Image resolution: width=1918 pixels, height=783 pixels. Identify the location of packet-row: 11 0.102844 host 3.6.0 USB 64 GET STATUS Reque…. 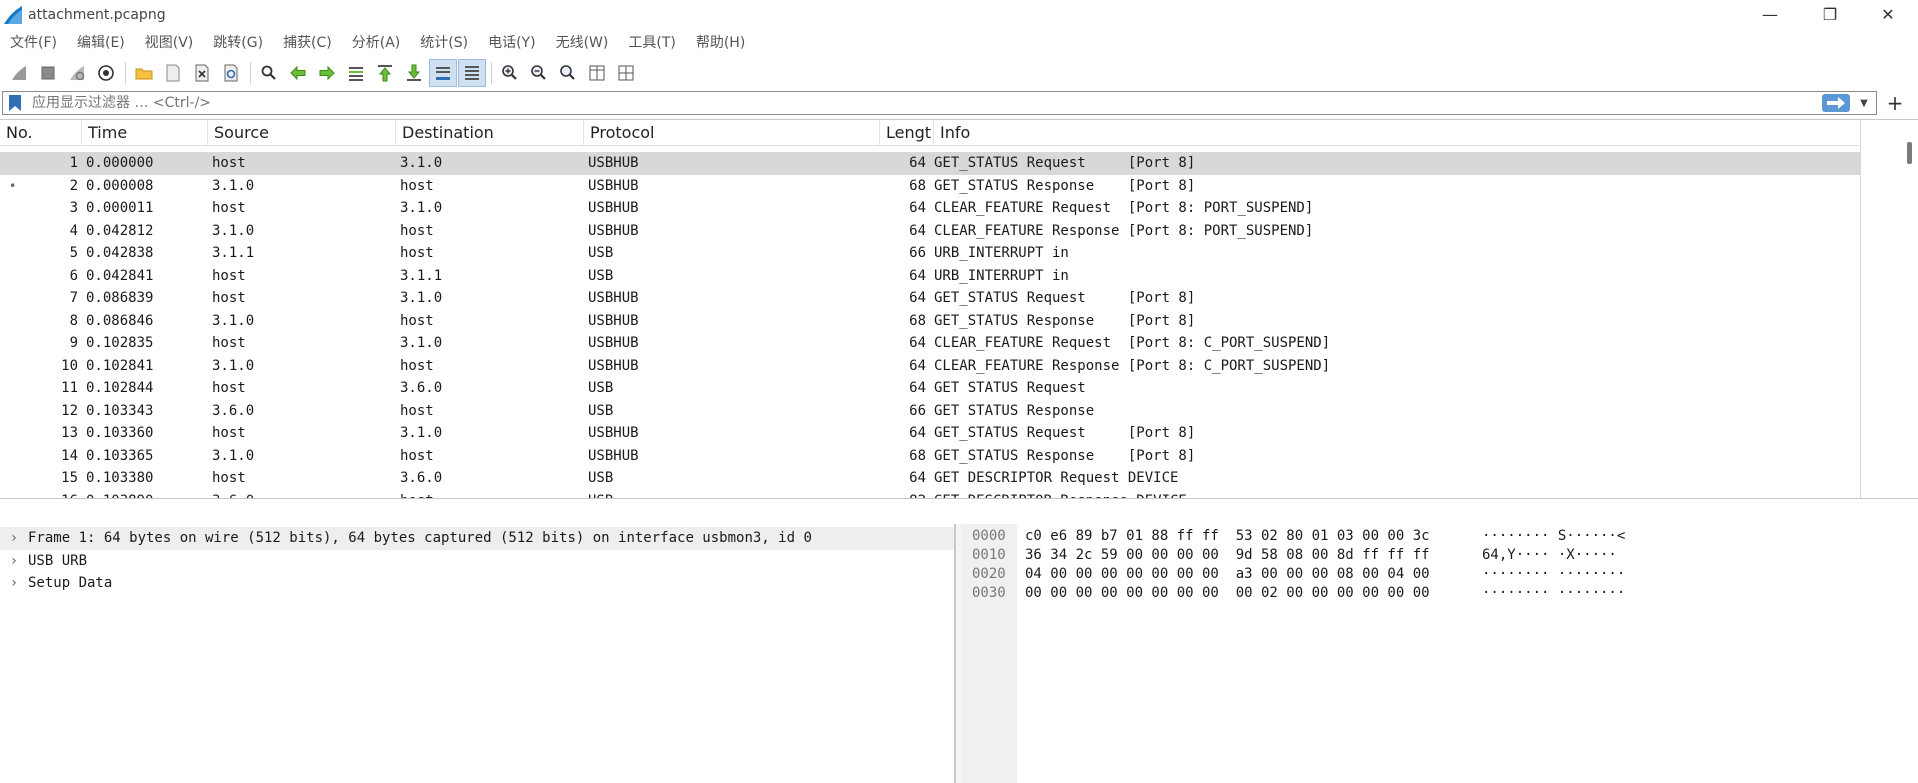
(930, 388).